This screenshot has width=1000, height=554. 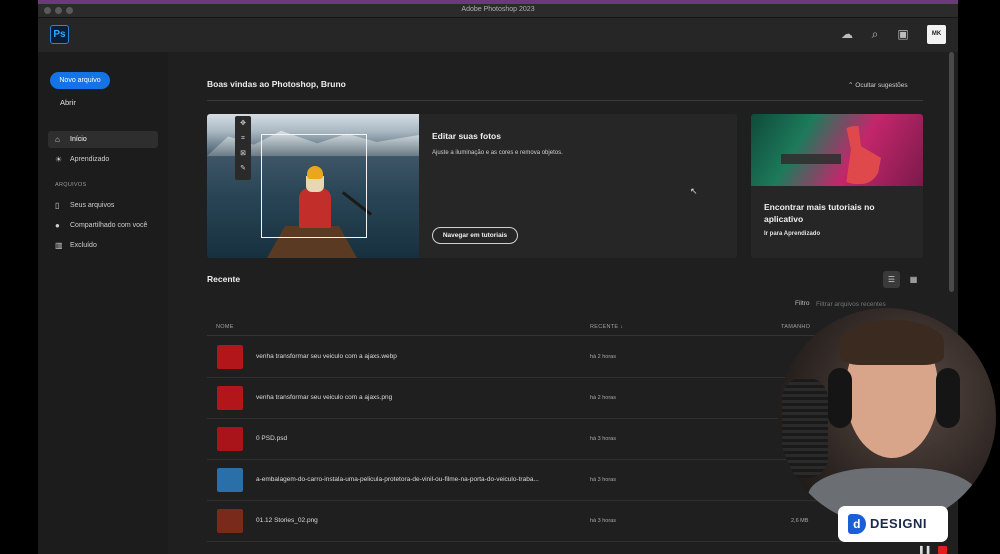 I want to click on sidebar-item-home: ⌂ Início, so click(x=103, y=139).